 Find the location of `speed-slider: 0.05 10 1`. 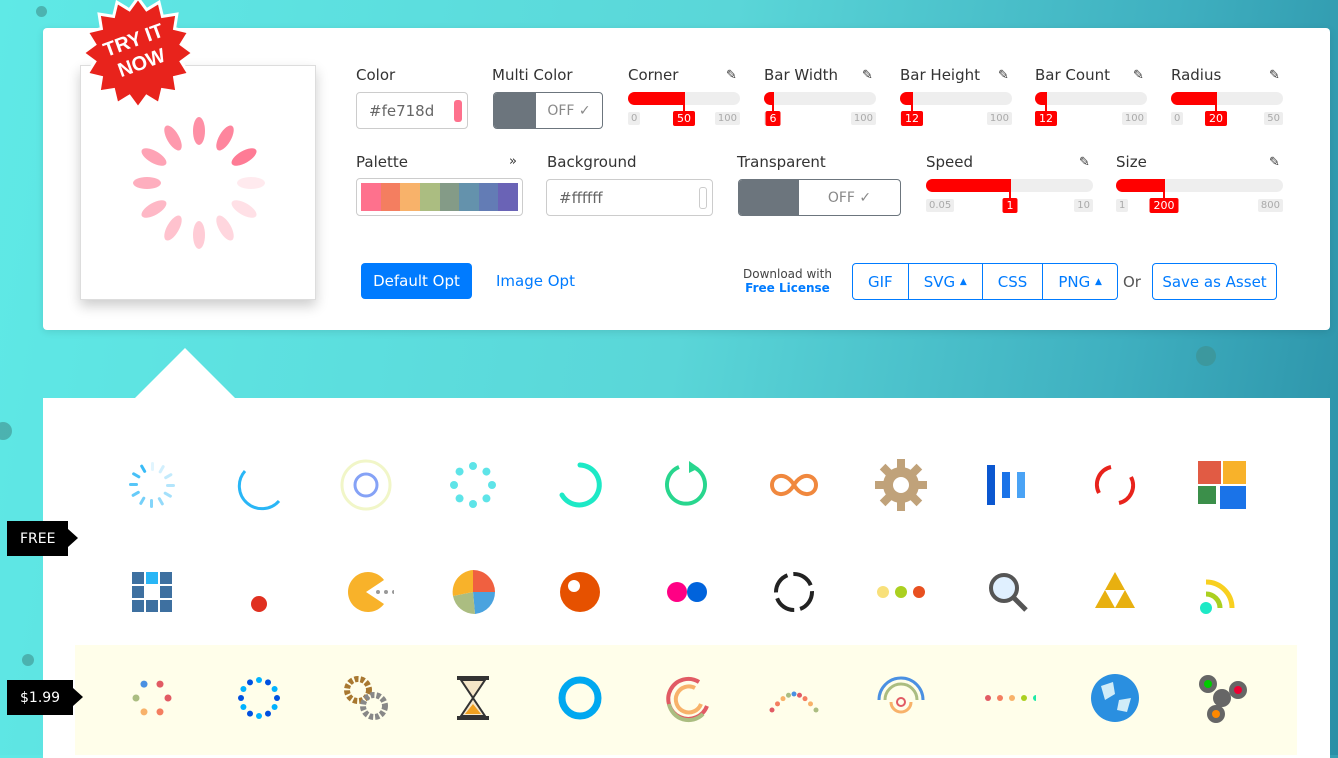

speed-slider: 0.05 10 1 is located at coordinates (1009, 199).